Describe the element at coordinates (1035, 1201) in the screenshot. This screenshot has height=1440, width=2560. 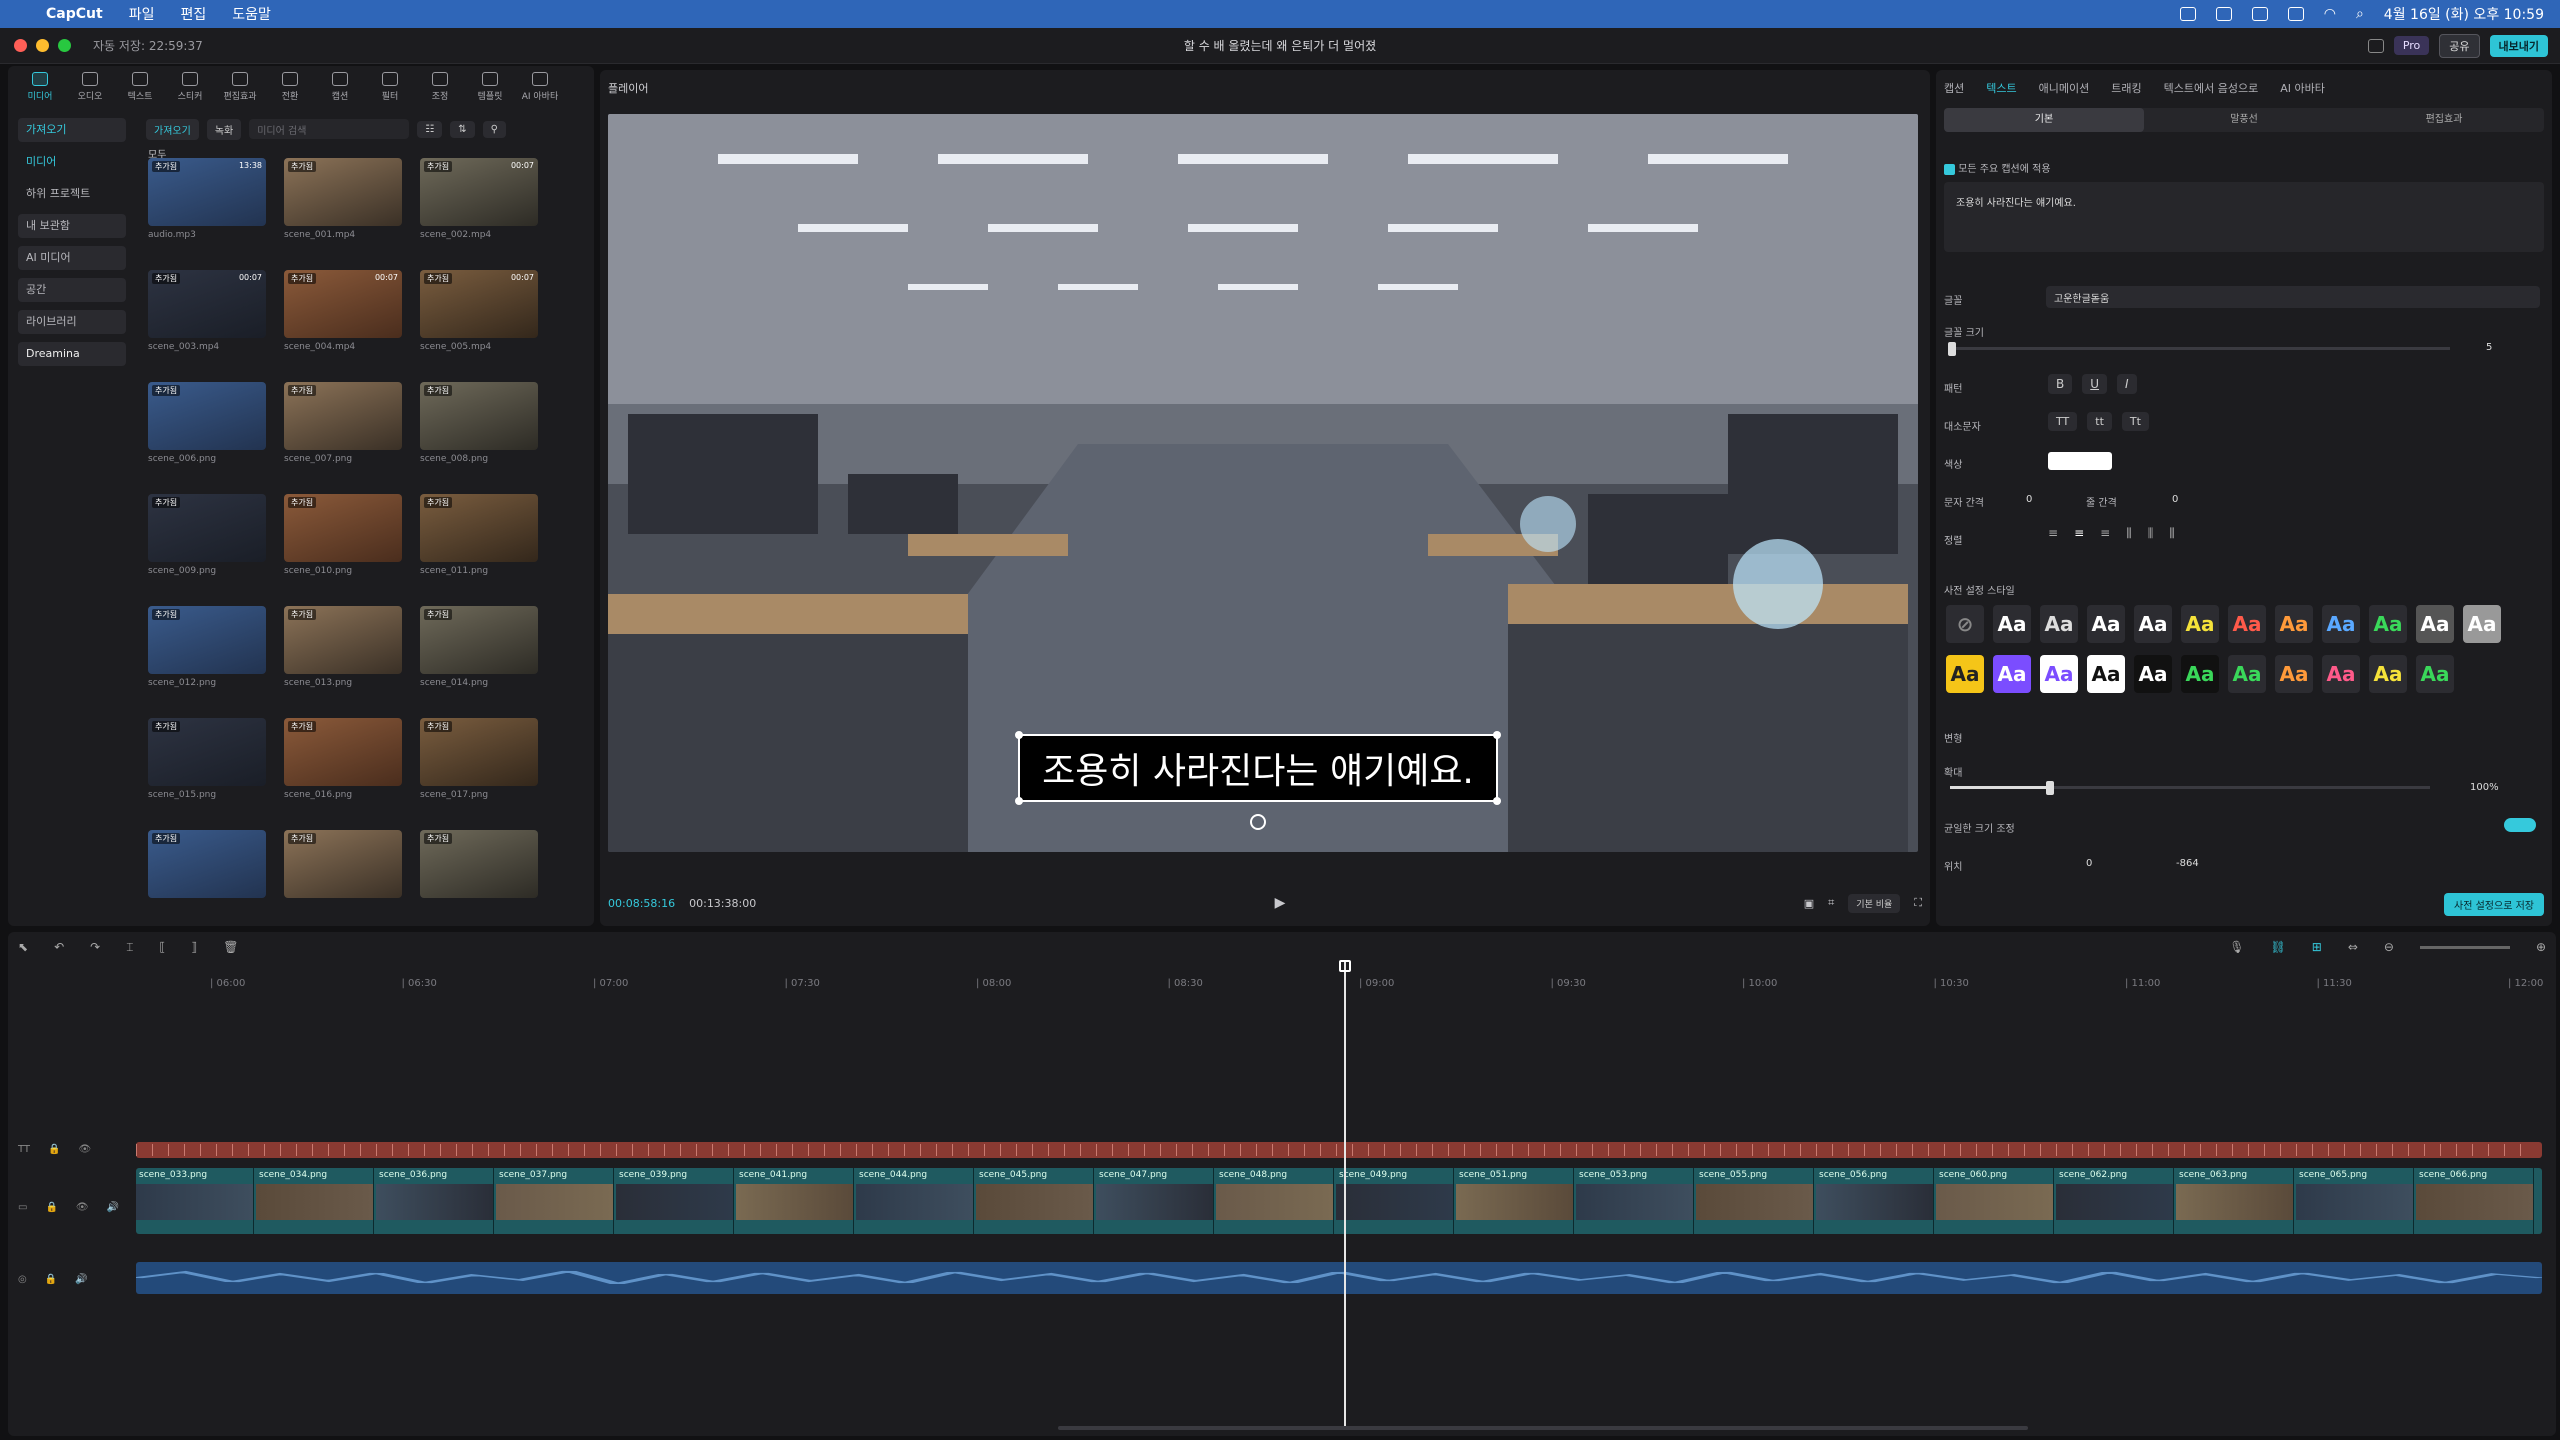
I see `video-clip: scene_045.png` at that location.